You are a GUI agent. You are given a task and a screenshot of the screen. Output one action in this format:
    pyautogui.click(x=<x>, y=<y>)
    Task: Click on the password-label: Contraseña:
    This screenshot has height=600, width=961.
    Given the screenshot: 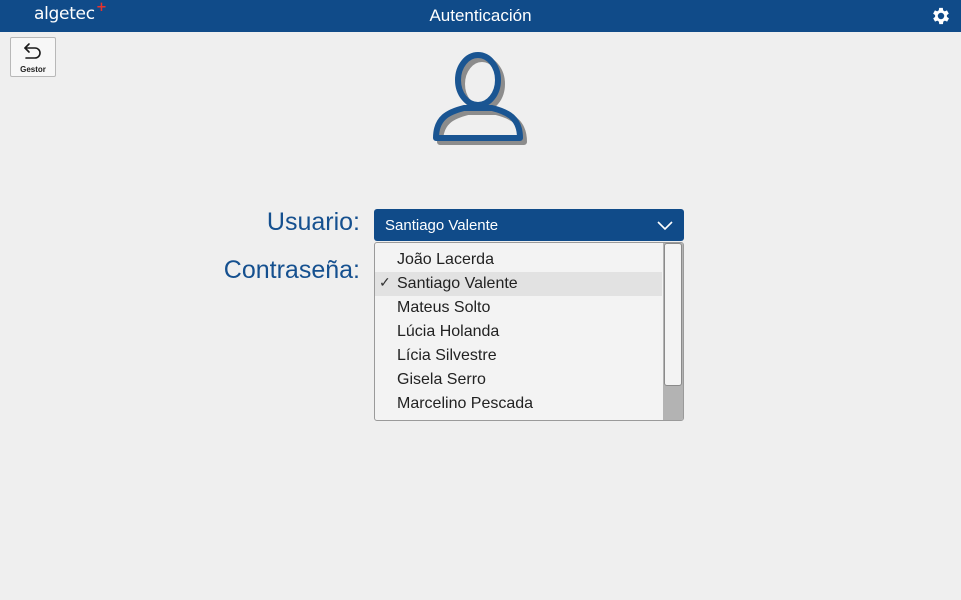 What is the action you would take?
    pyautogui.click(x=291, y=270)
    